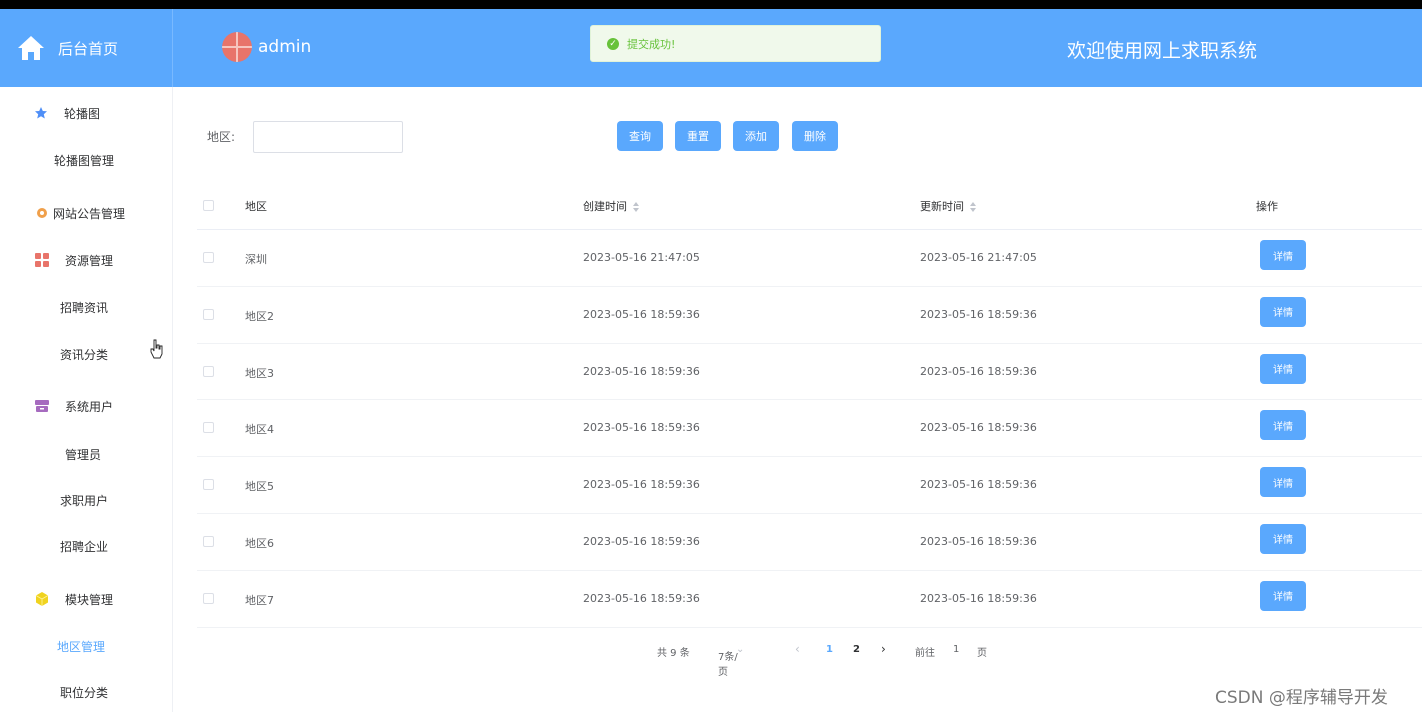 The width and height of the screenshot is (1422, 712). Describe the element at coordinates (1301, 698) in the screenshot. I see `watermark: CSDN @程序辅导开发` at that location.